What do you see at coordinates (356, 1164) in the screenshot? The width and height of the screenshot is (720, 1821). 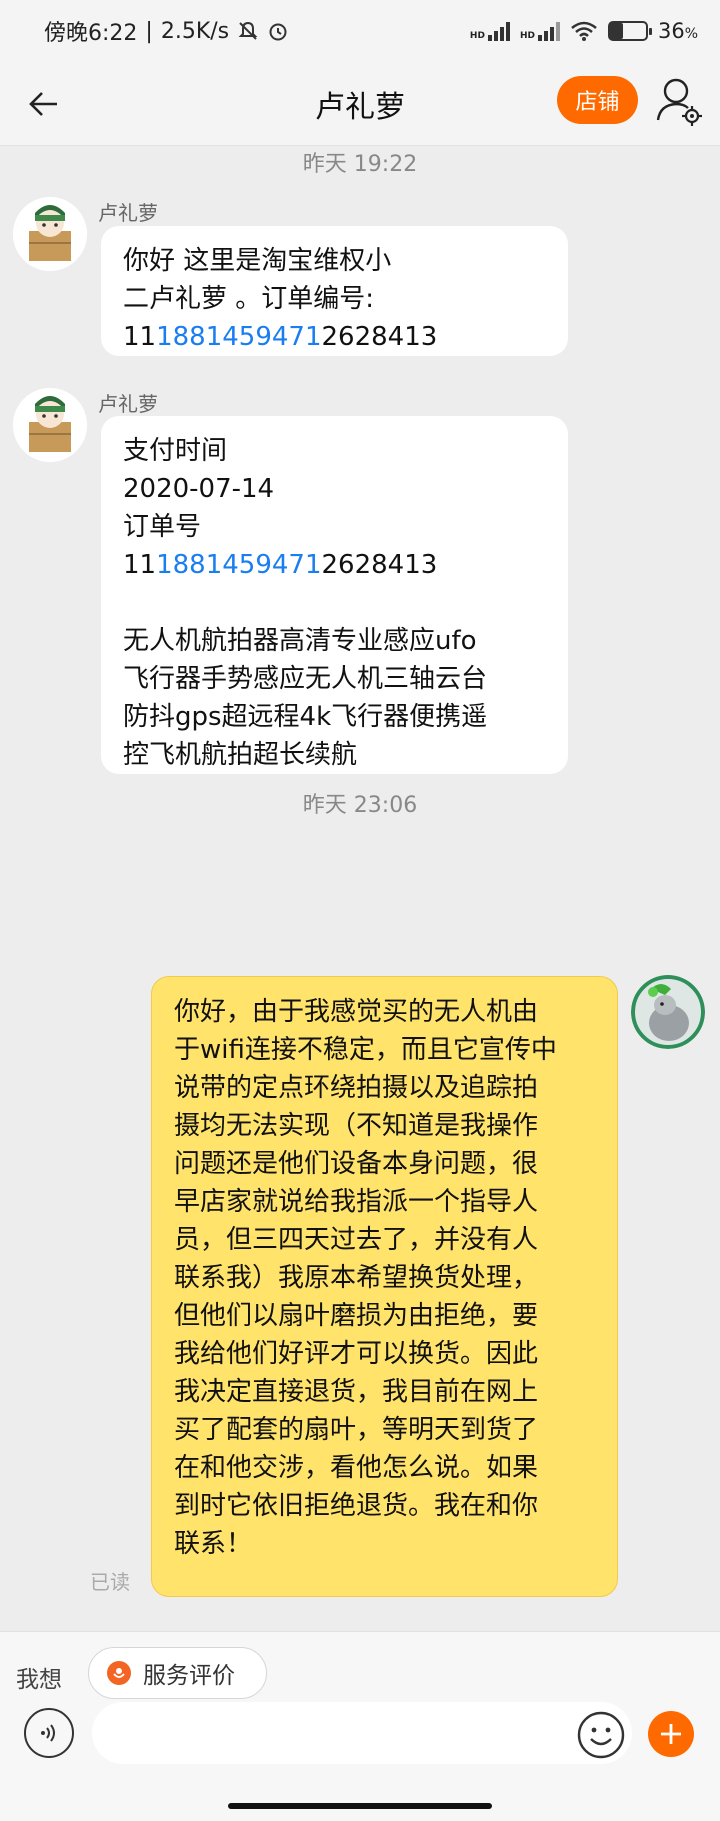 I see `message-line: 问题还是他们设备本身问题，很` at bounding box center [356, 1164].